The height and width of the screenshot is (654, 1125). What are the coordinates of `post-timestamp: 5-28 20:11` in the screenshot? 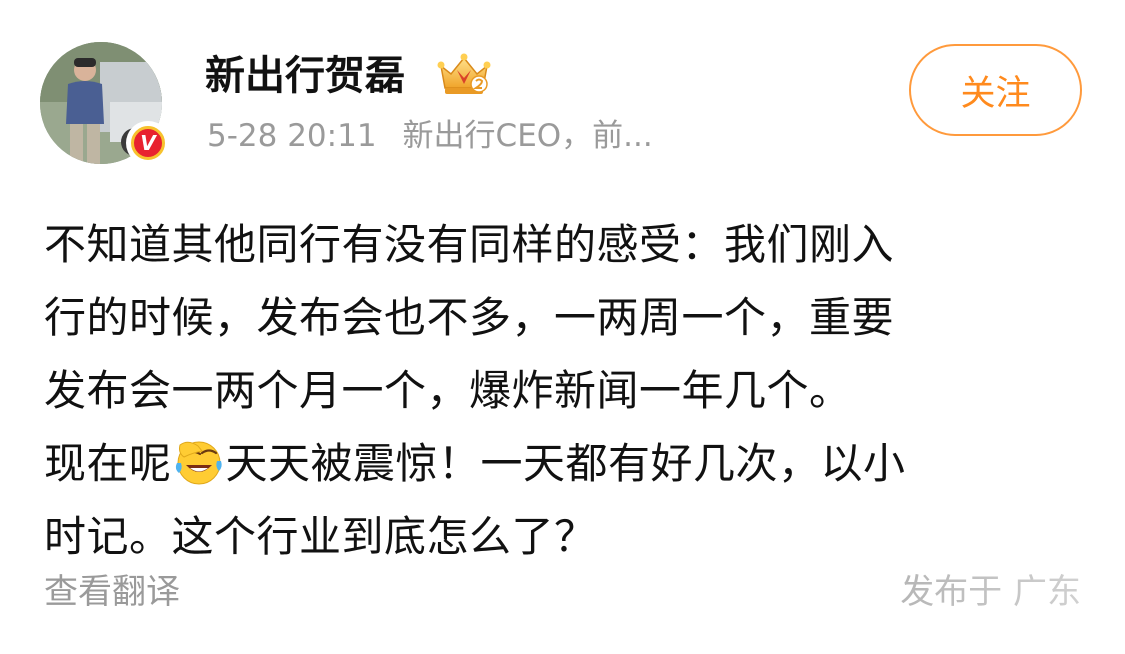 It's located at (292, 136).